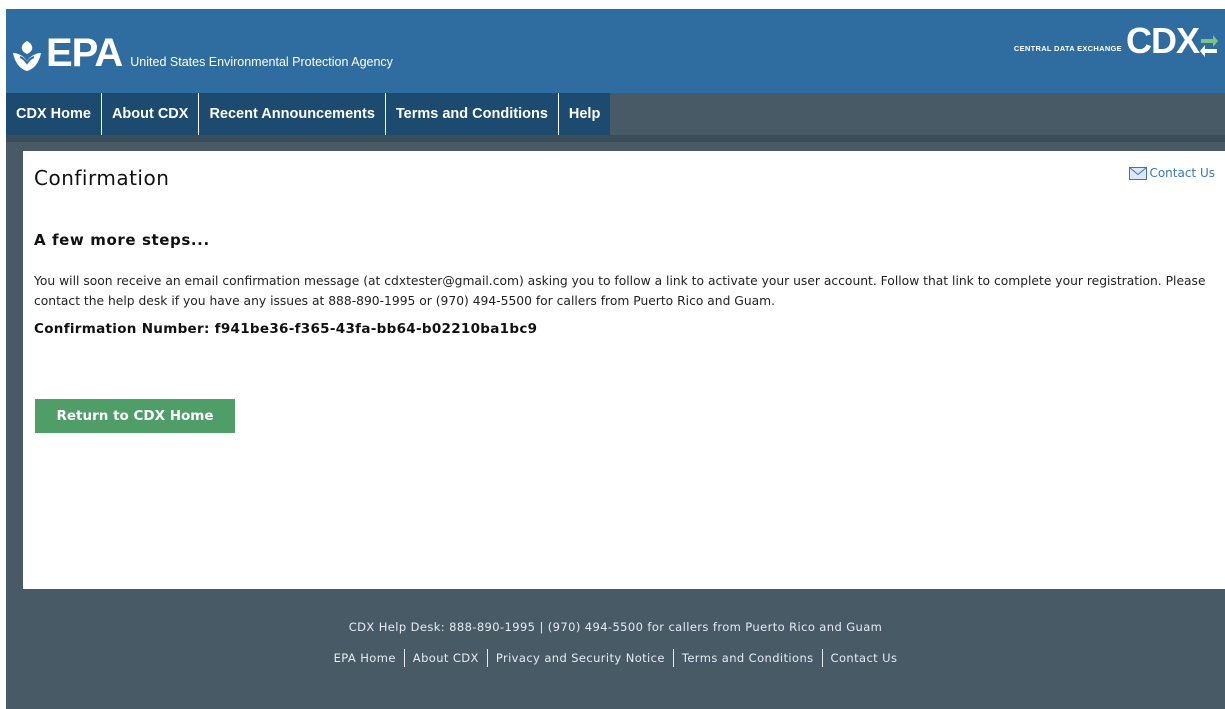 This screenshot has width=1225, height=709. Describe the element at coordinates (376, 329) in the screenshot. I see `confirmation-number-value: f941be36-f365-43fa-bb64-b02210ba1bc9` at that location.